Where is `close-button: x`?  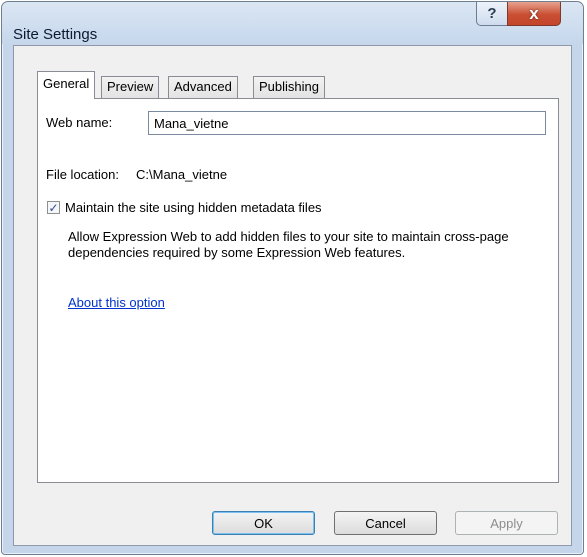
close-button: x is located at coordinates (534, 14).